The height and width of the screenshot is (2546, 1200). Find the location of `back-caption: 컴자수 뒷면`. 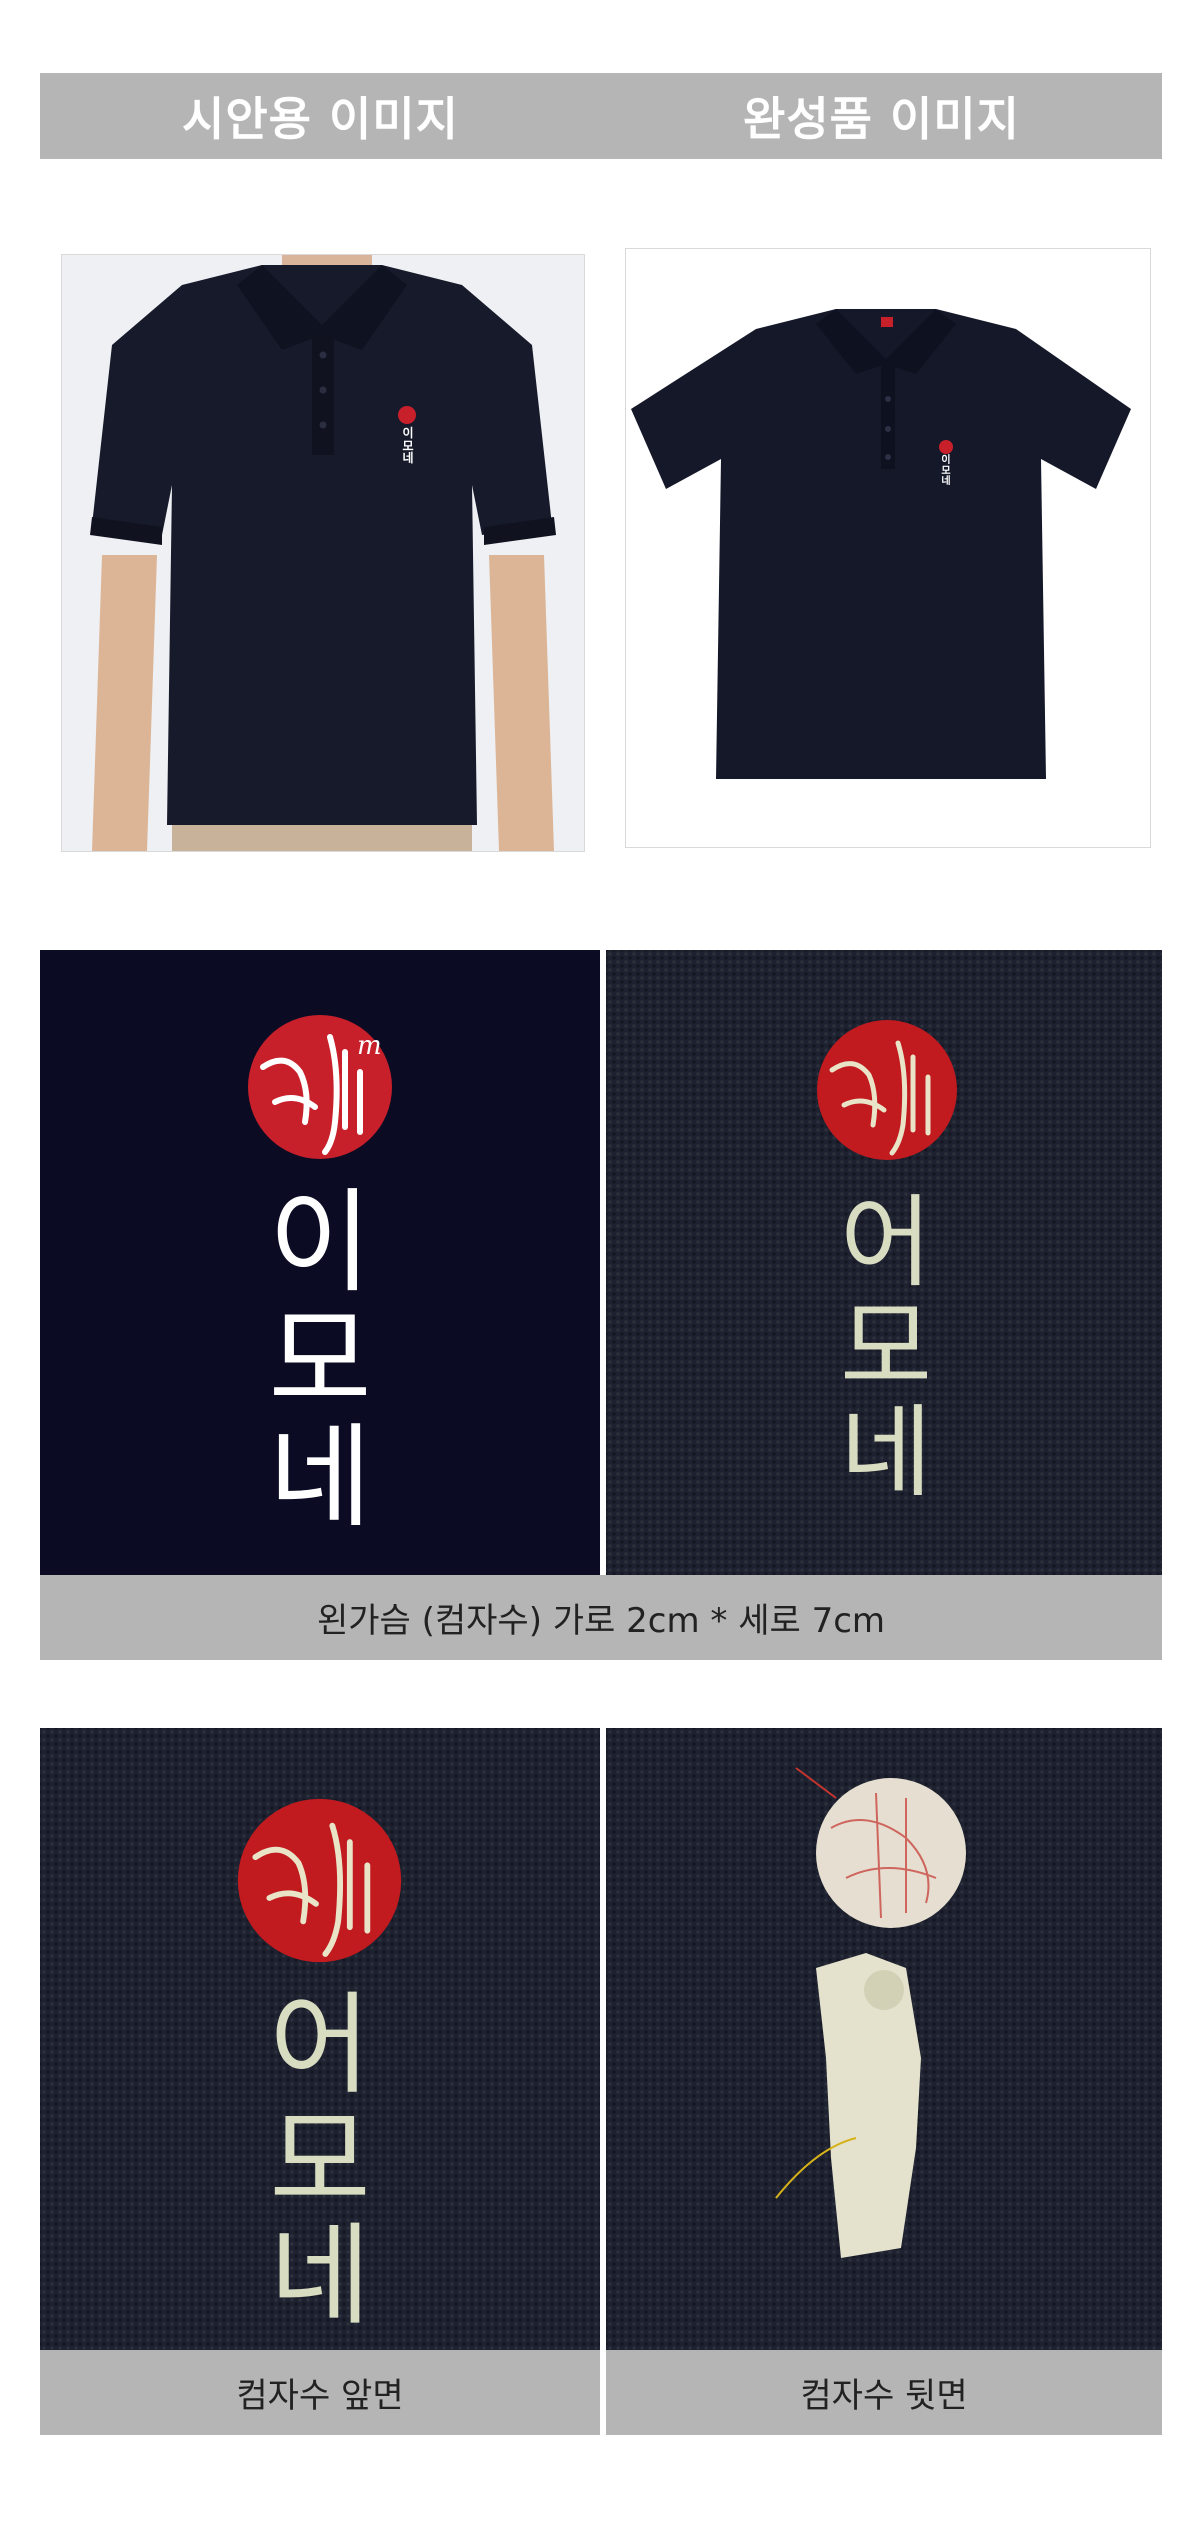

back-caption: 컴자수 뒷면 is located at coordinates (884, 2392).